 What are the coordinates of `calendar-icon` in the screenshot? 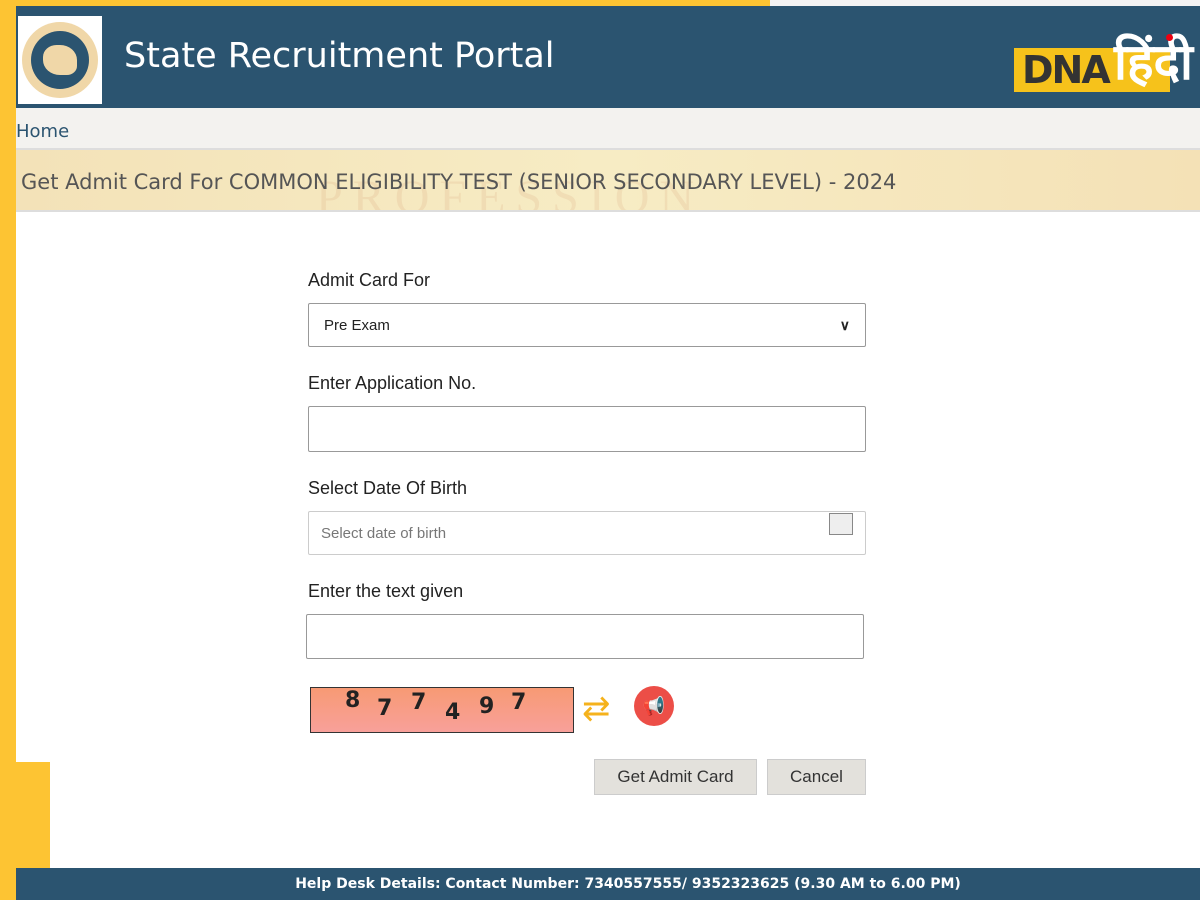 It's located at (841, 524).